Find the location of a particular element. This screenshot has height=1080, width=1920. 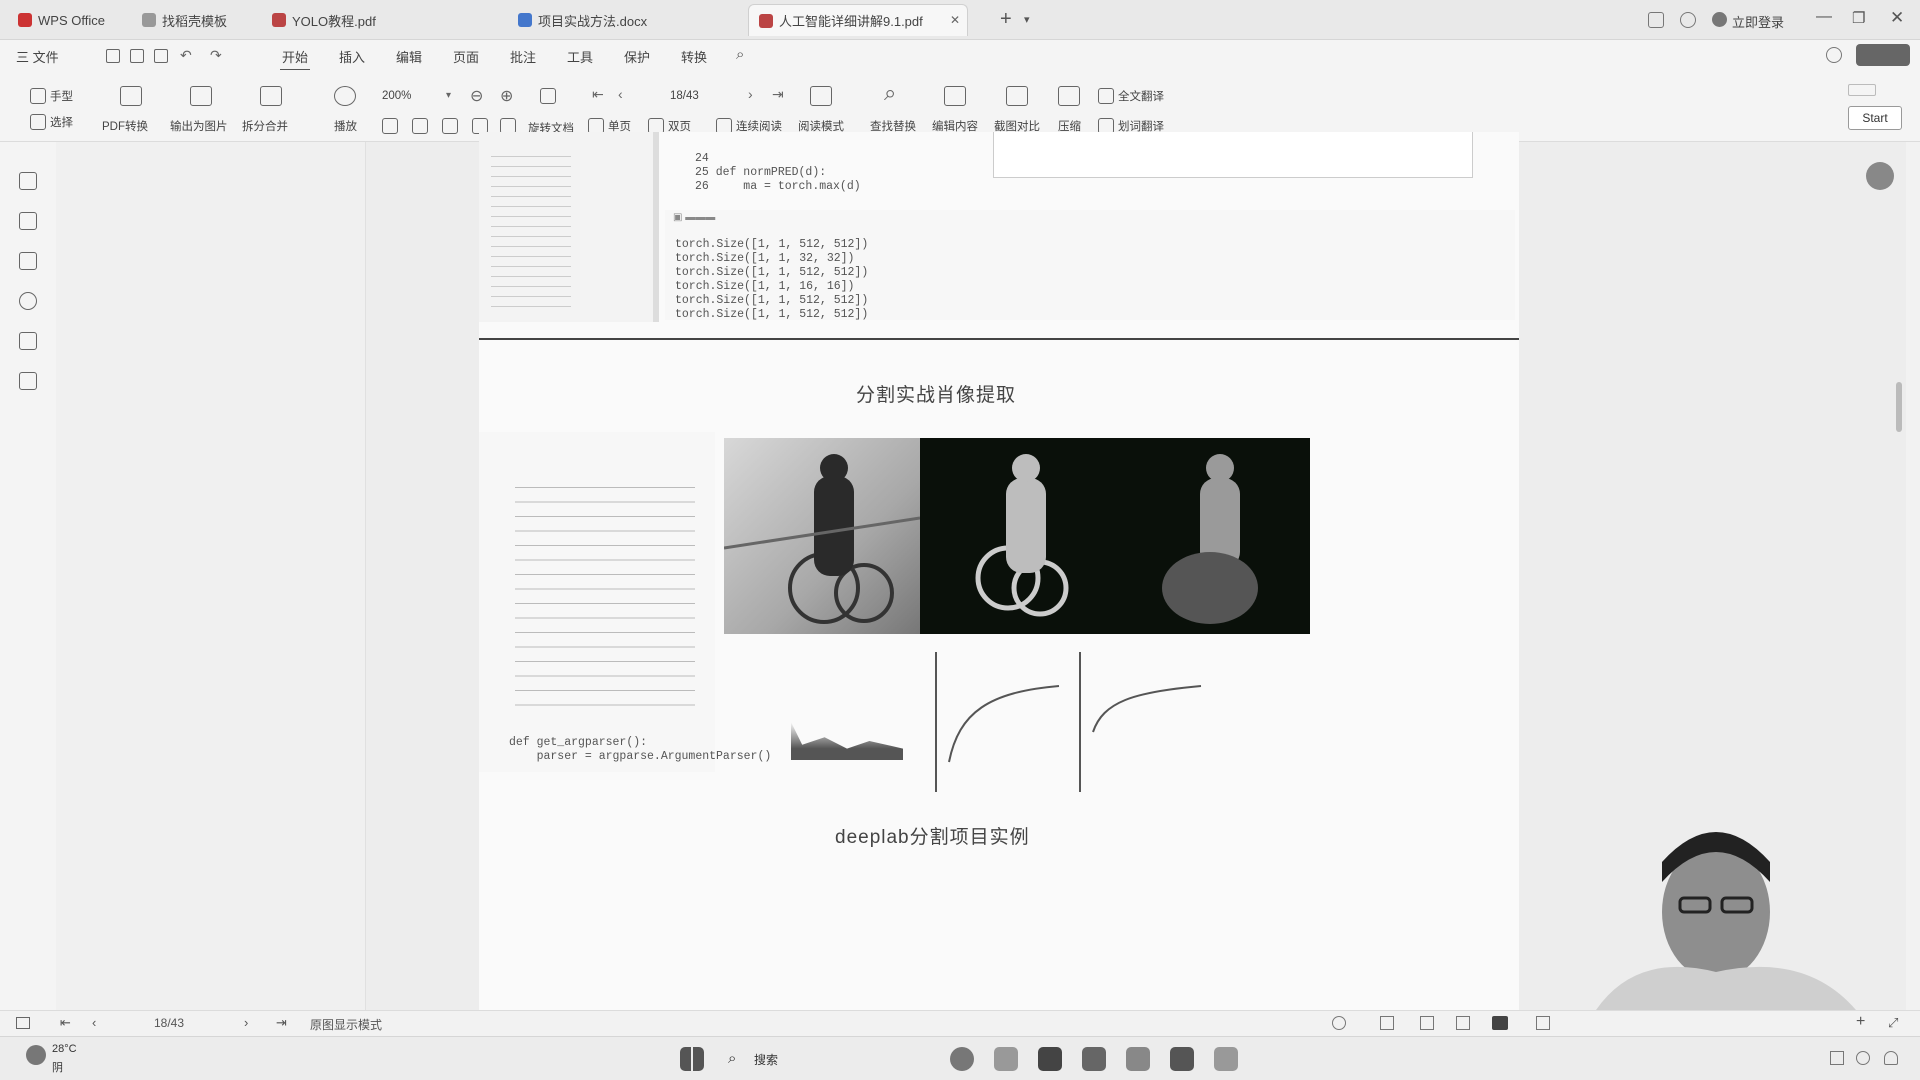

pdf-convert-icon is located at coordinates (131, 96).